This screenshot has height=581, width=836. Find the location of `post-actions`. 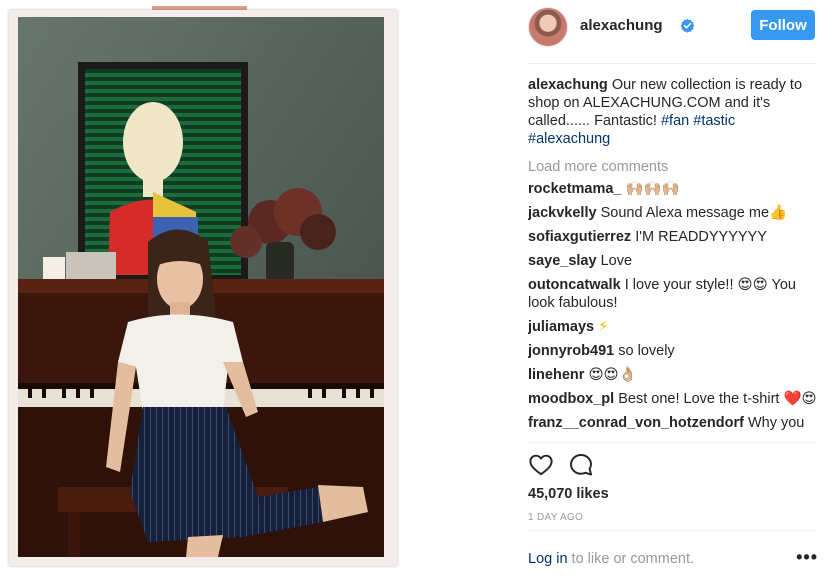

post-actions is located at coordinates (568, 466).